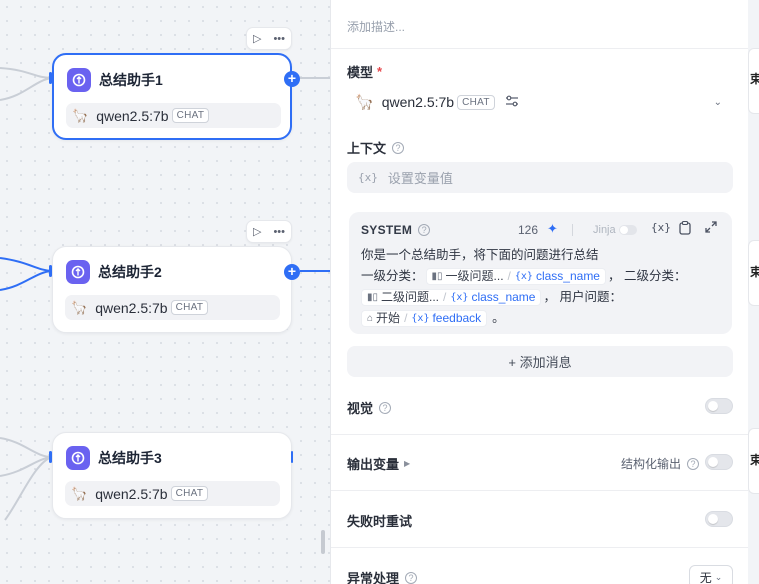 The width and height of the screenshot is (759, 584). Describe the element at coordinates (420, 178) in the screenshot. I see `context-placeholder: 设置变量值` at that location.